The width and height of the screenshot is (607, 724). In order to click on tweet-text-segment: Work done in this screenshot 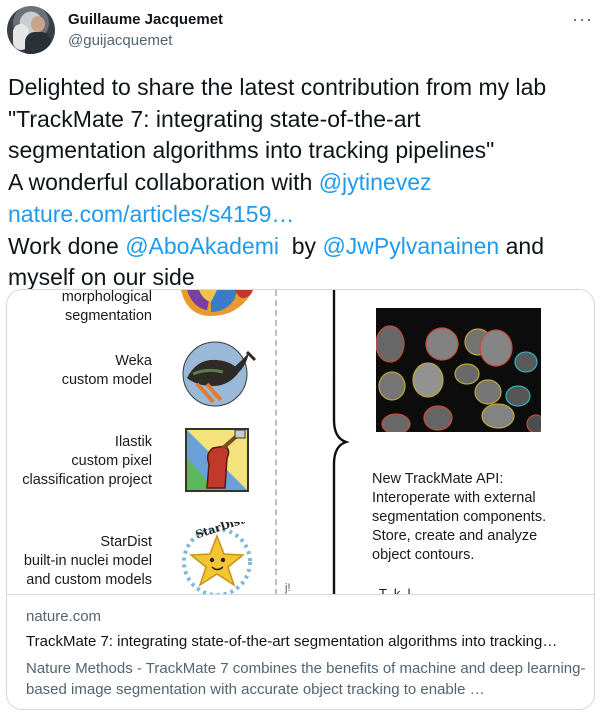, I will do `click(67, 245)`.